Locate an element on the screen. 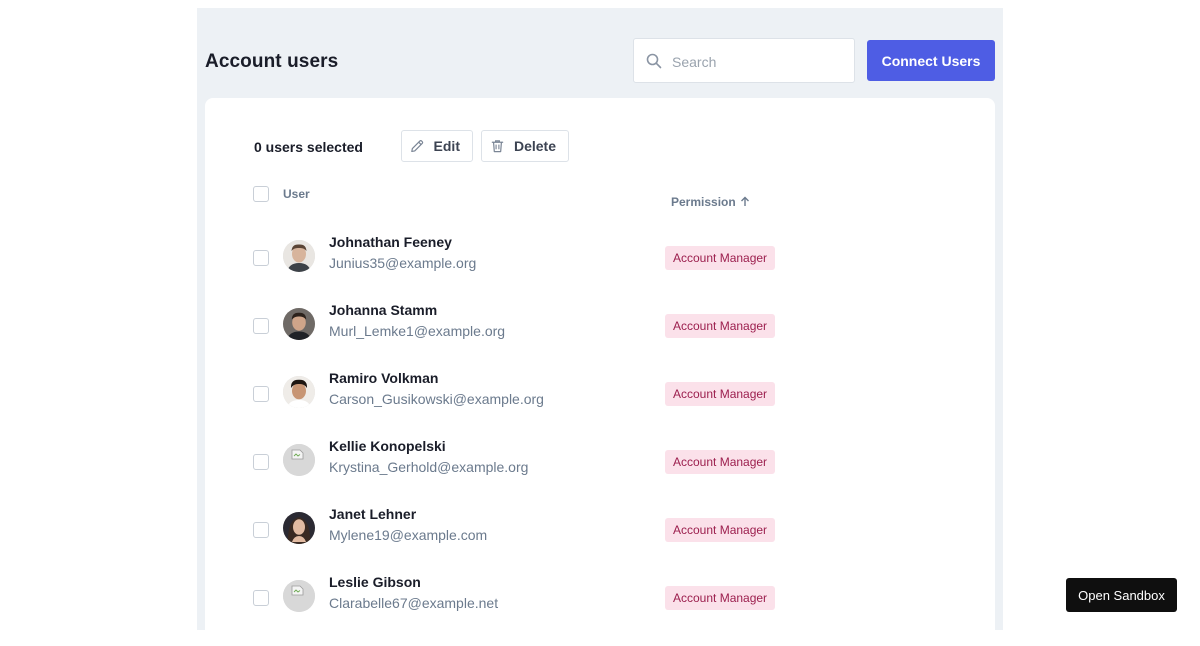 The image size is (1200, 646). delete-button: Delete is located at coordinates (525, 146).